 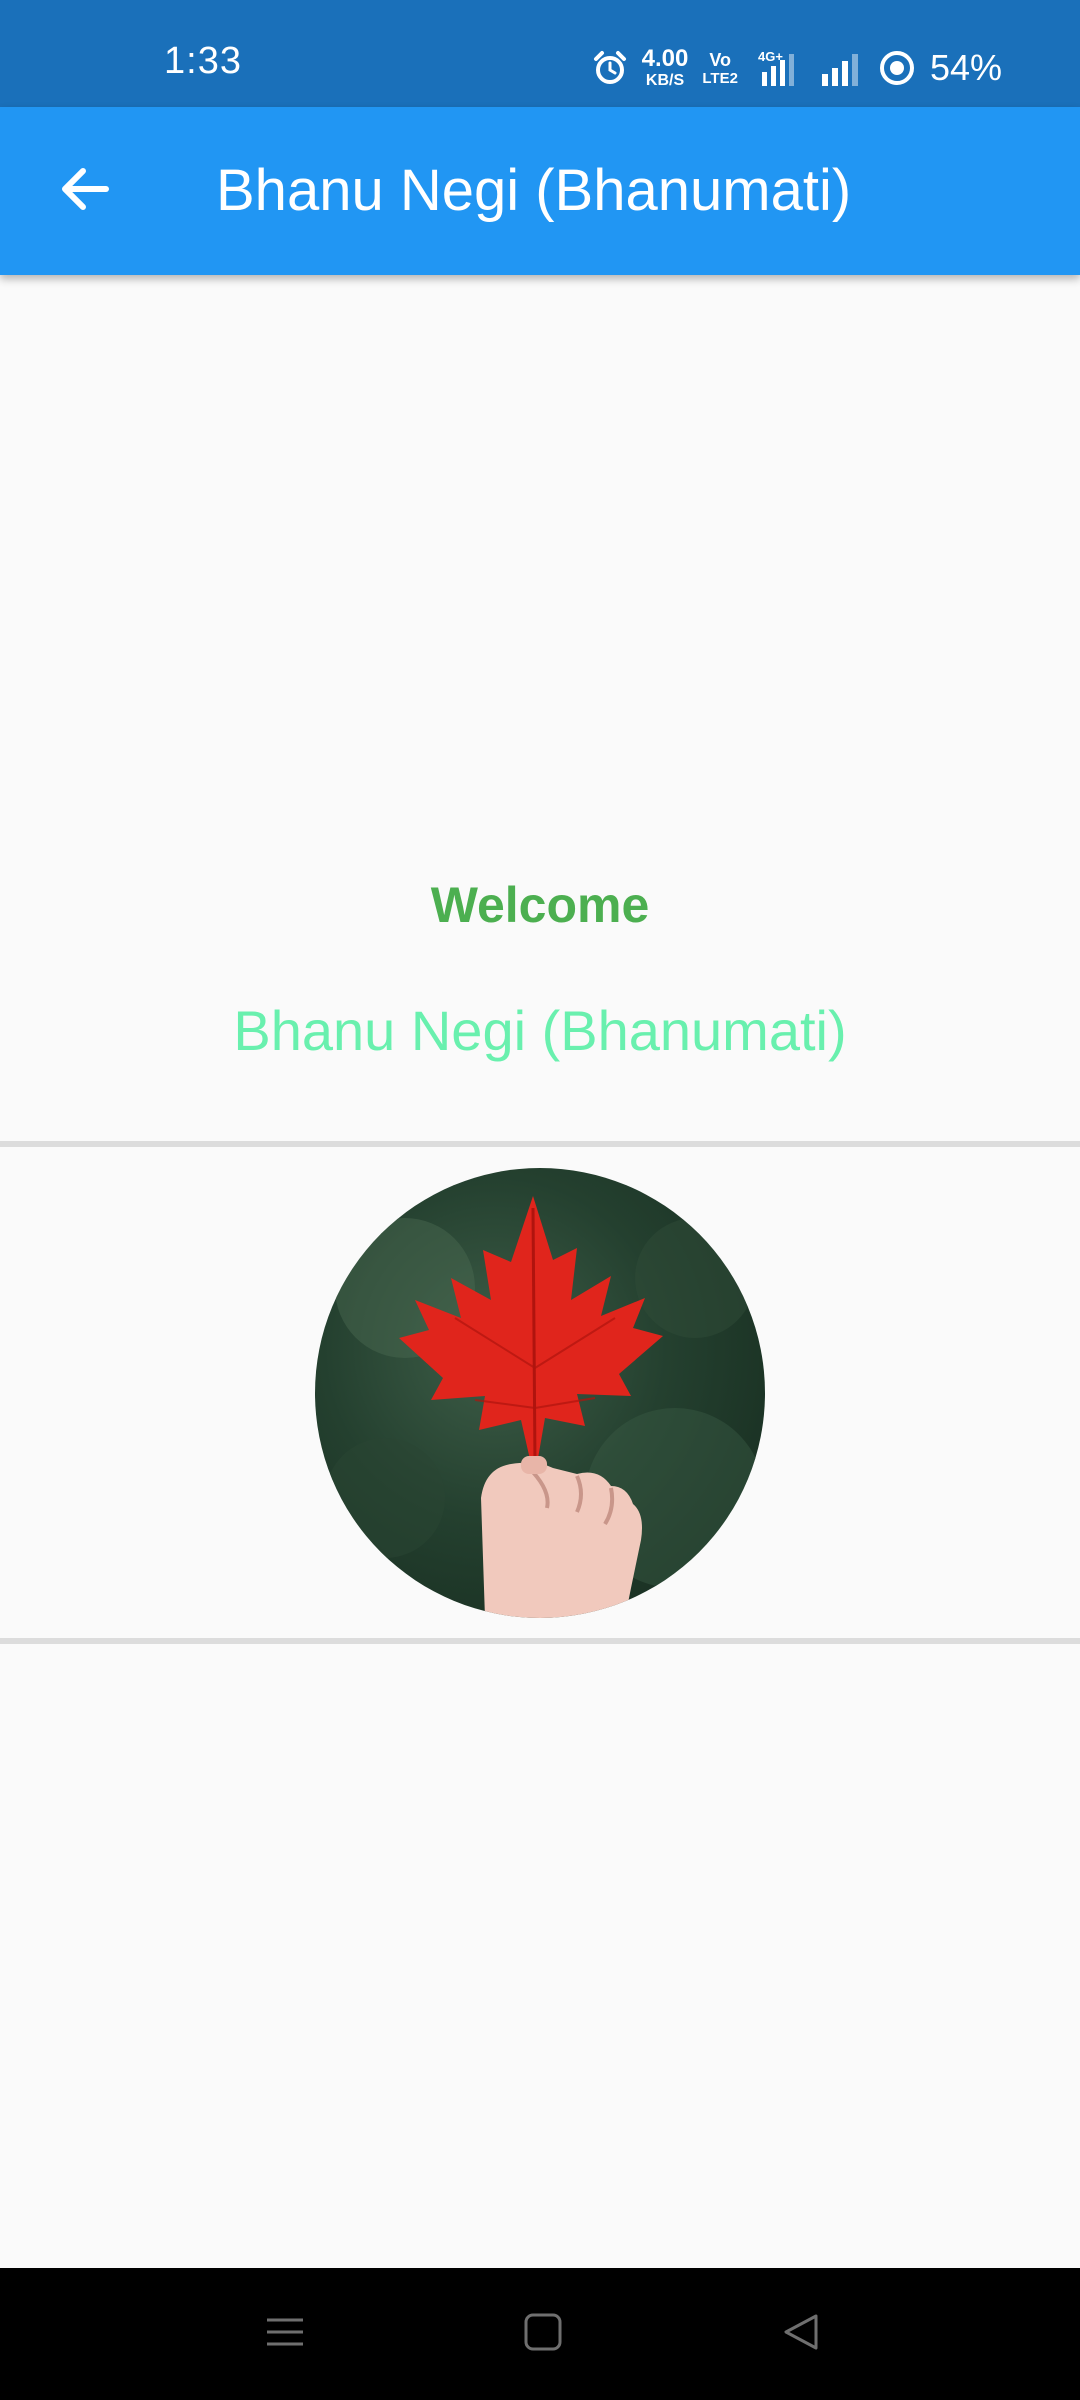 I want to click on recent-apps-button, so click(x=285, y=2334).